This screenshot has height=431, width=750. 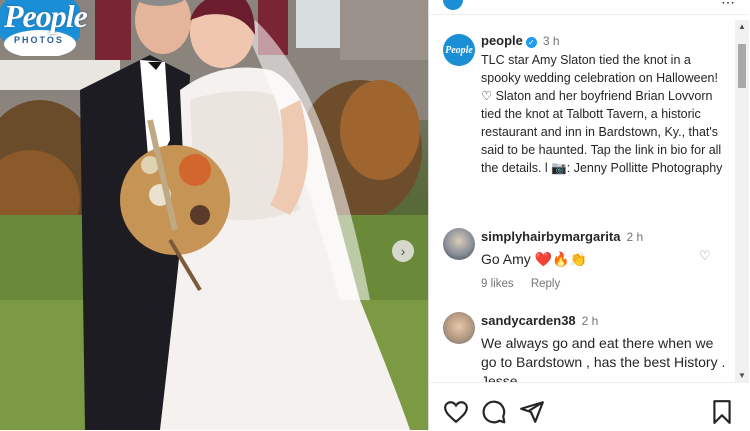 What do you see at coordinates (532, 412) in the screenshot?
I see `share-icon` at bounding box center [532, 412].